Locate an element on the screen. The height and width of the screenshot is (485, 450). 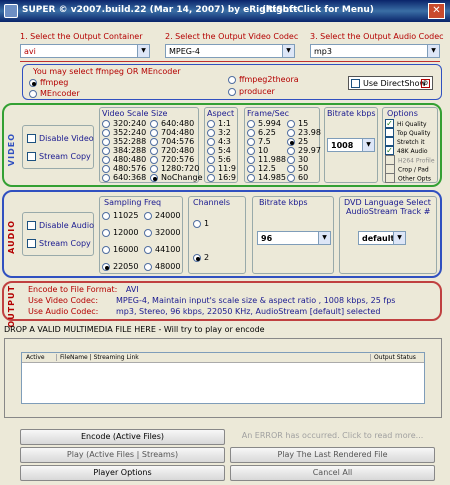
audio-bitrate-select: 96 ▼ is located at coordinates (294, 238).